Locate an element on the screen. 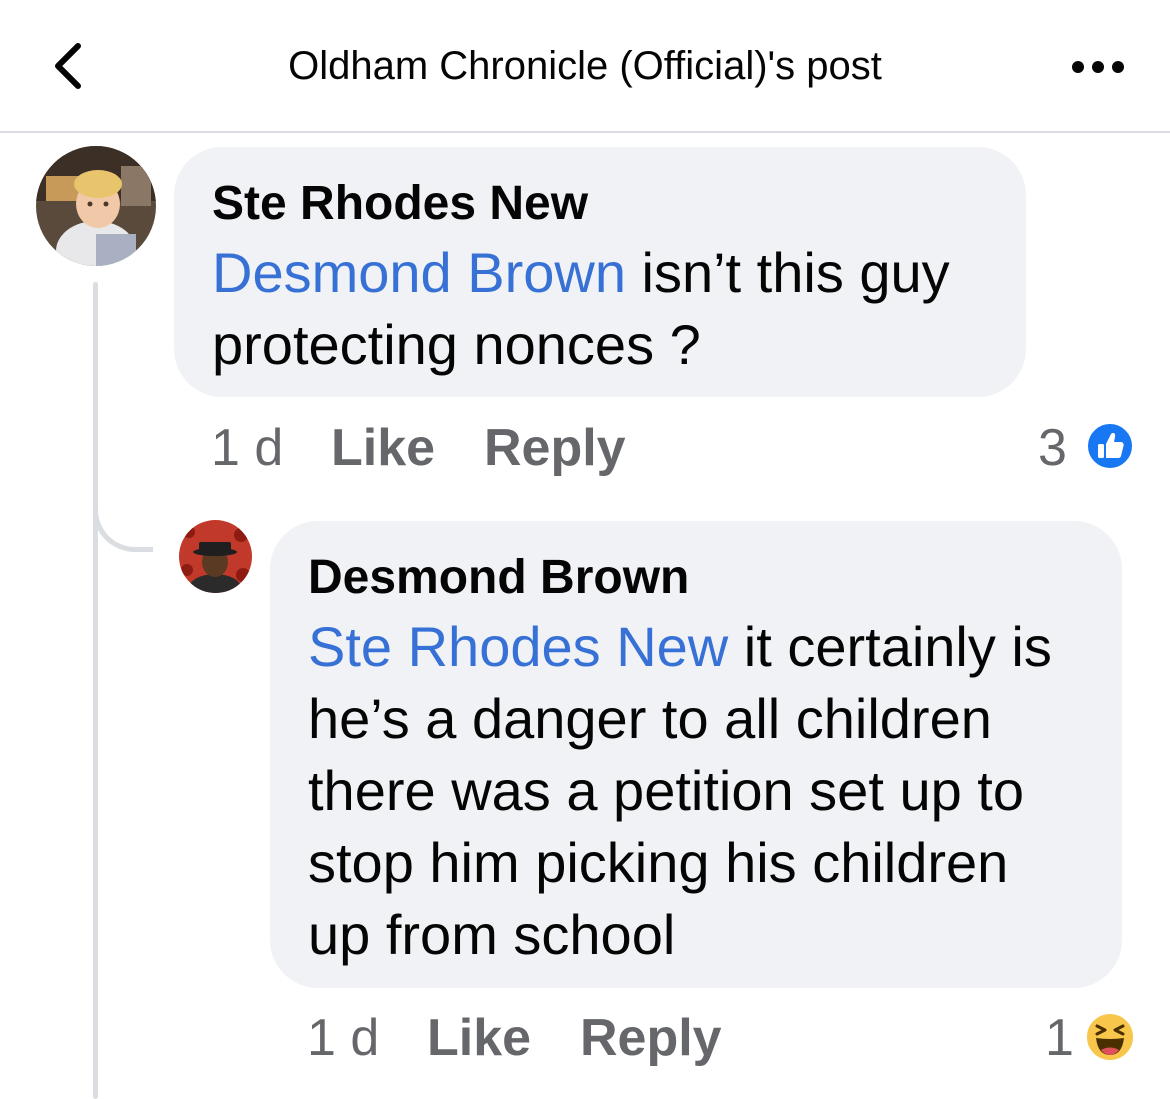 This screenshot has width=1170, height=1099. mention-link: Desmond Brown is located at coordinates (419, 272).